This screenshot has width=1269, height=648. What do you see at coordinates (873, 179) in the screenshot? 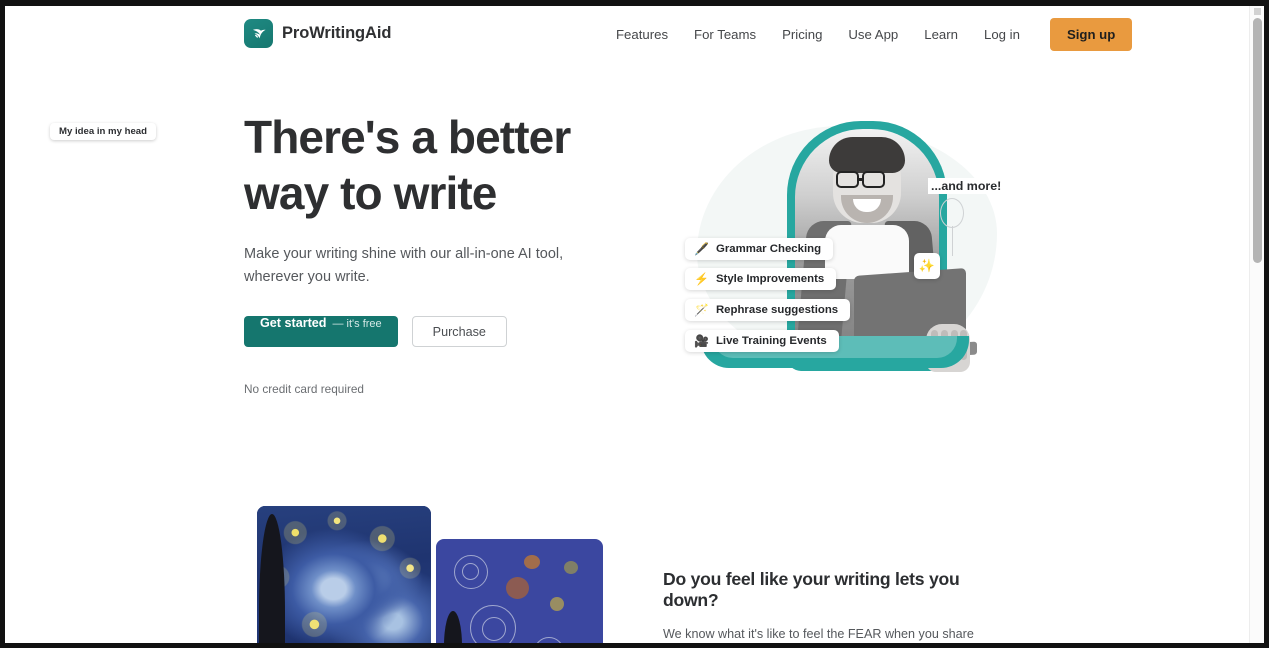
I see `glasses-lens-right` at bounding box center [873, 179].